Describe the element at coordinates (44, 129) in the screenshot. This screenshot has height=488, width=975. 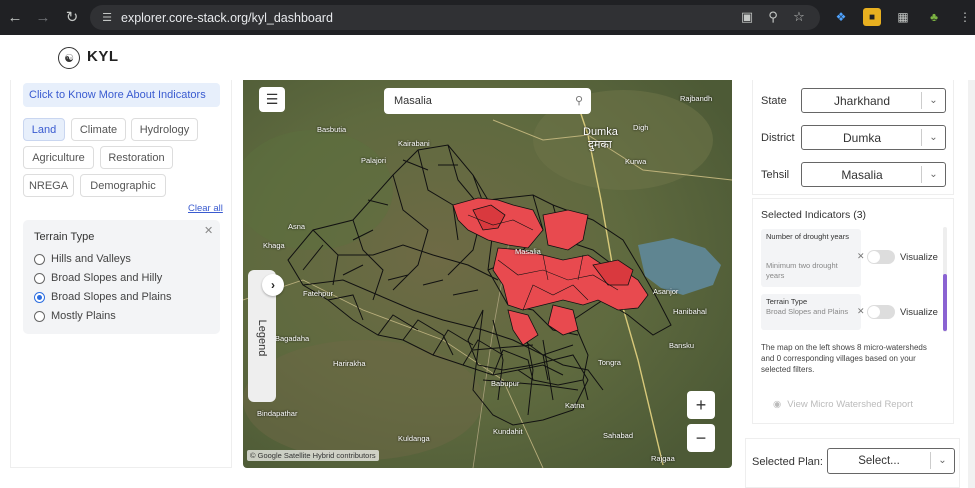
I see `category-tab-land: Land` at that location.